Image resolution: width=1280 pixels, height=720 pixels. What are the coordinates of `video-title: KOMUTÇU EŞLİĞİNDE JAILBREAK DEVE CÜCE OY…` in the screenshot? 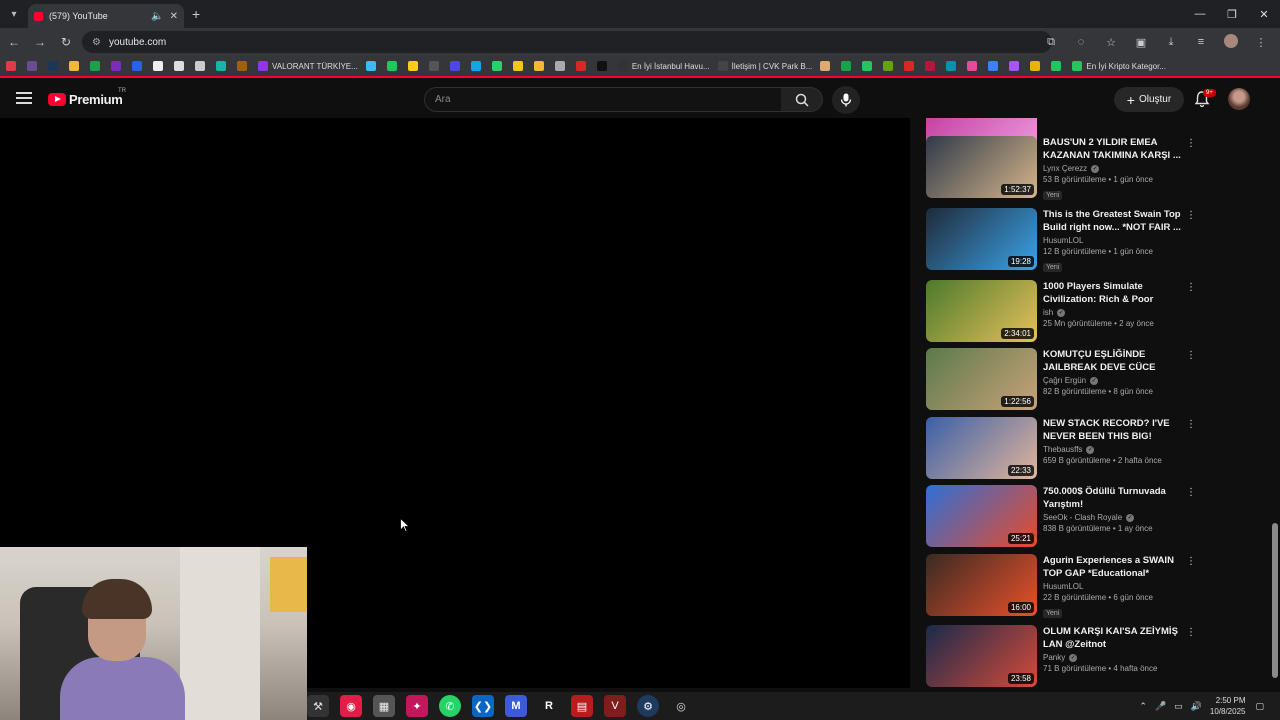 It's located at (1113, 361).